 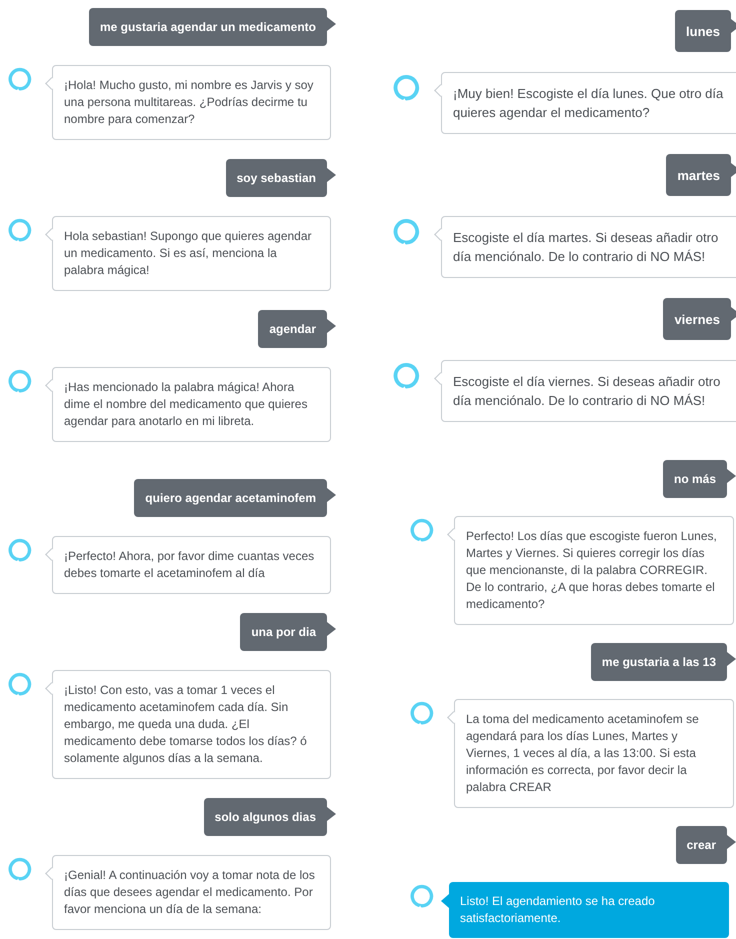 I want to click on bot-message: ¡Has mencionado la palabra mágica! Ahora dime el nombre del medicamento que quieres agendar para anotarlo en mi libreta., so click(x=191, y=404).